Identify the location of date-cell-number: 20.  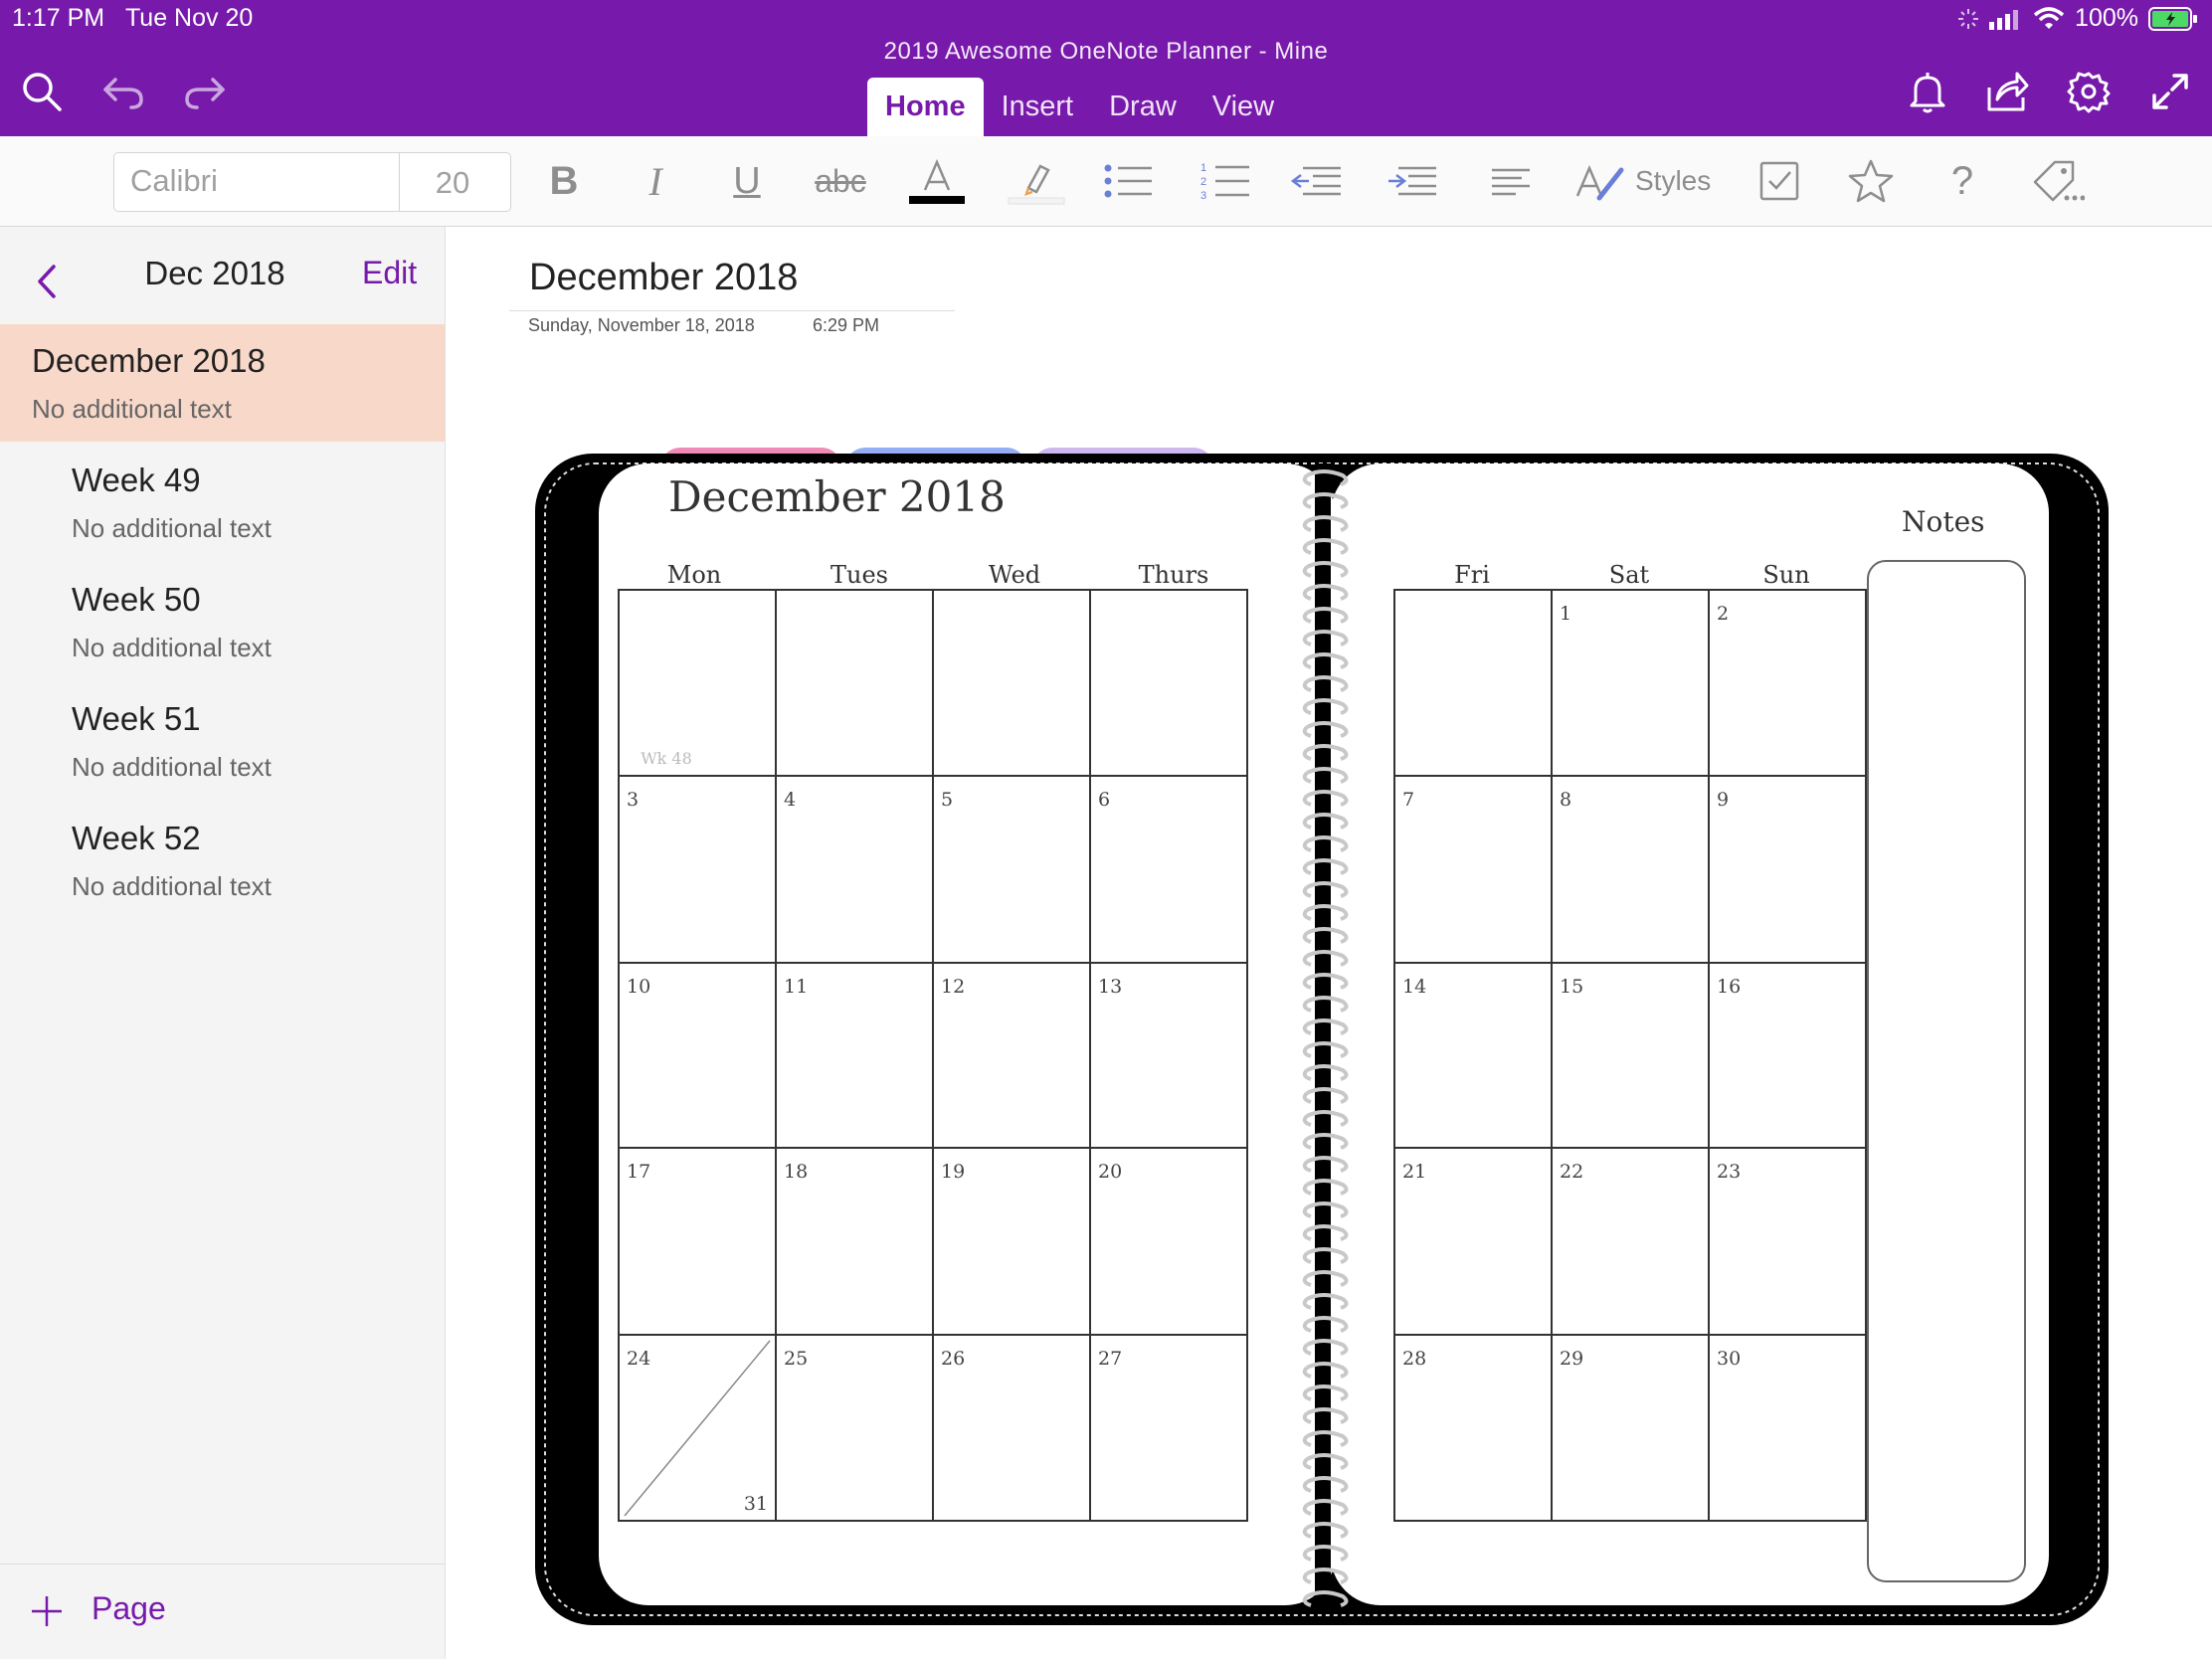
(1110, 1172).